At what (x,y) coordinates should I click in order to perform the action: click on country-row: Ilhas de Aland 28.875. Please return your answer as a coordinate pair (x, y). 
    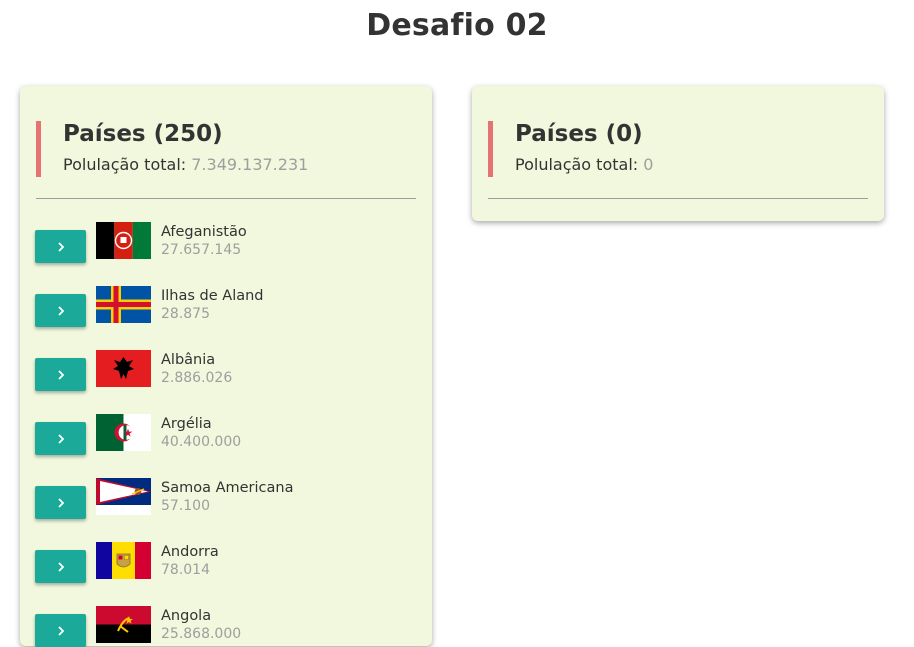
    Looking at the image, I should click on (225, 306).